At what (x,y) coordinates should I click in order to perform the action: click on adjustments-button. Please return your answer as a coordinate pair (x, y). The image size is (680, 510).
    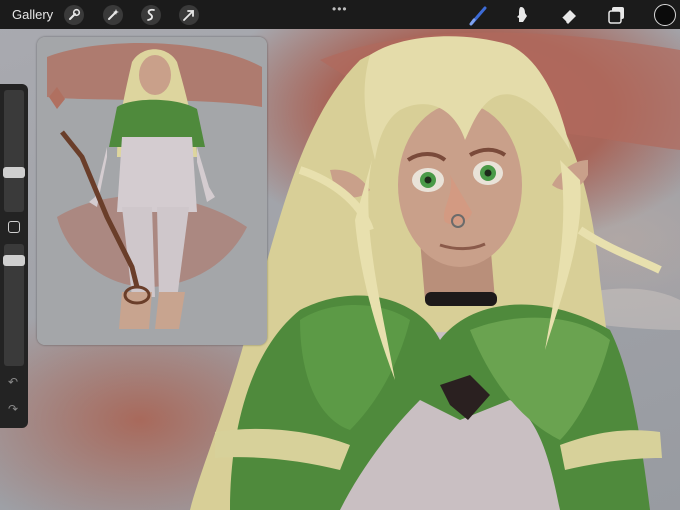
    Looking at the image, I should click on (113, 15).